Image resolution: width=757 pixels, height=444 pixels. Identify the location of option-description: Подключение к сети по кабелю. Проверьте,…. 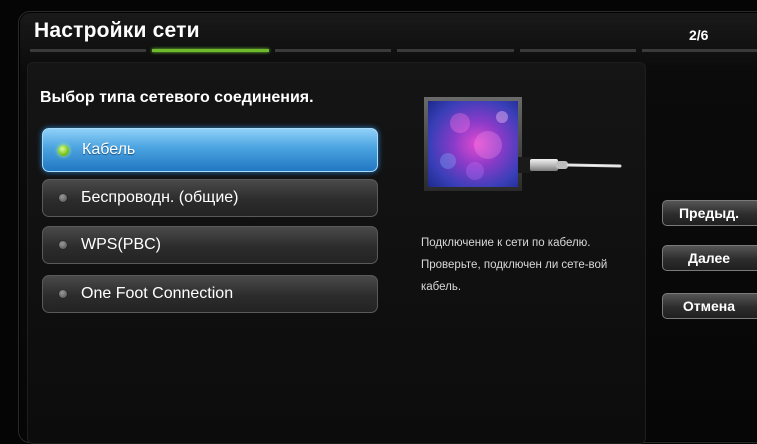
(514, 265).